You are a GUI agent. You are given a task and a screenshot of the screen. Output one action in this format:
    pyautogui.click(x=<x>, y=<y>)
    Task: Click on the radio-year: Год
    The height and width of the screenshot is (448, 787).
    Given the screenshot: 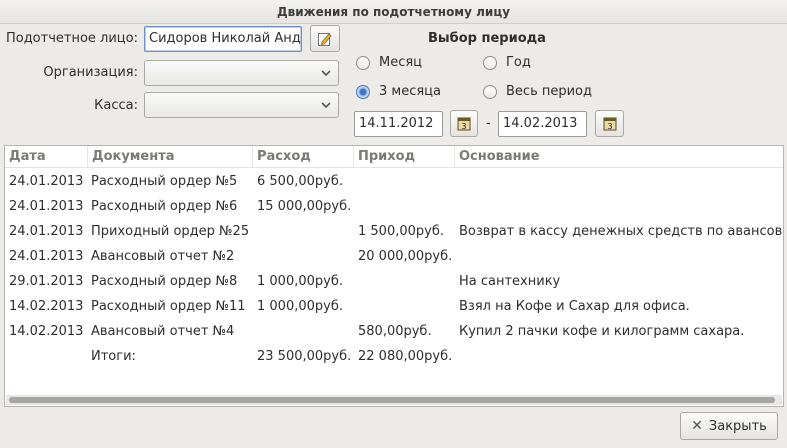 What is the action you would take?
    pyautogui.click(x=507, y=62)
    